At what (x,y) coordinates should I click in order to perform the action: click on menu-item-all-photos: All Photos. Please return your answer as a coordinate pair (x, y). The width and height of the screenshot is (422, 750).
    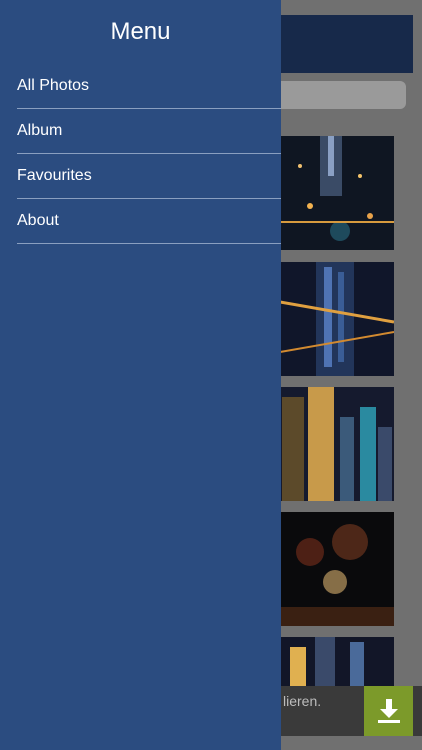
    Looking at the image, I should click on (149, 86).